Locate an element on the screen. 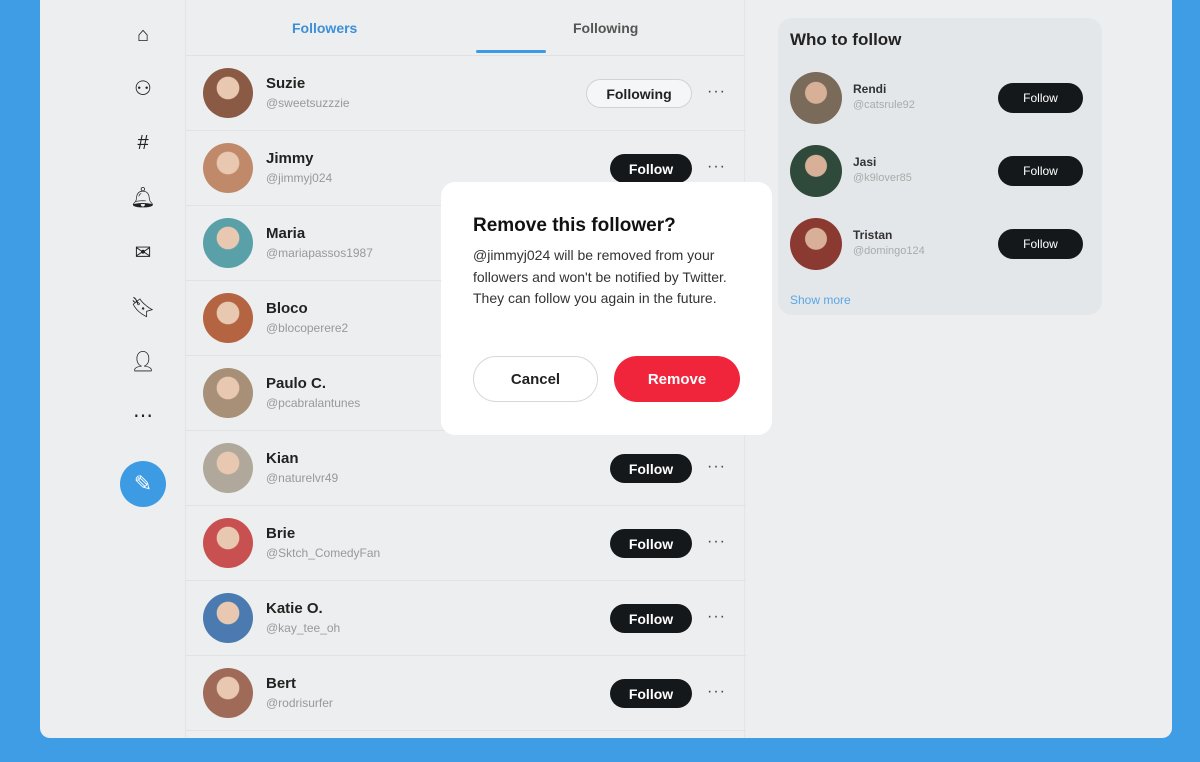 The width and height of the screenshot is (1200, 762). follower-handle: @rodrisurfer is located at coordinates (299, 703).